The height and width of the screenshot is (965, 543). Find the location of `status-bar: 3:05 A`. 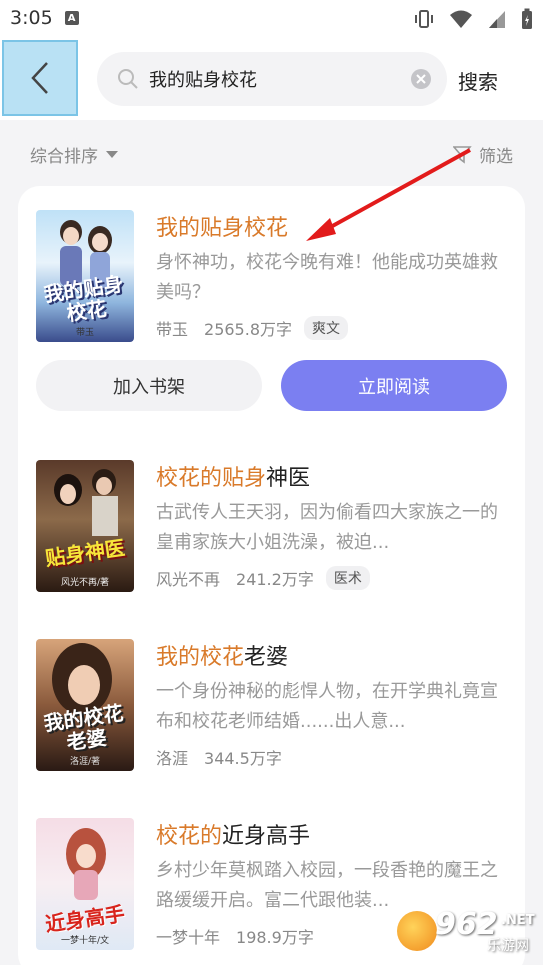

status-bar: 3:05 A is located at coordinates (271, 18).